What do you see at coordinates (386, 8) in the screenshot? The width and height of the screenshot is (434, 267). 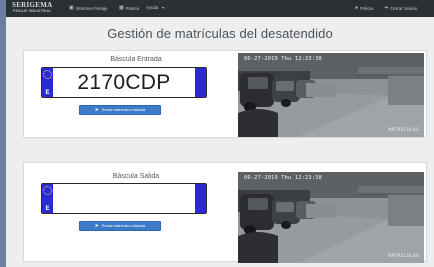 I see `logout-icon: ➜` at bounding box center [386, 8].